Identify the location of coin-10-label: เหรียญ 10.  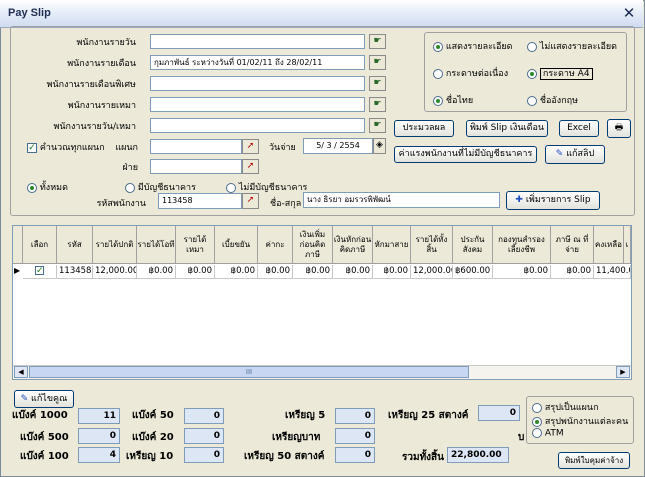
(150, 456).